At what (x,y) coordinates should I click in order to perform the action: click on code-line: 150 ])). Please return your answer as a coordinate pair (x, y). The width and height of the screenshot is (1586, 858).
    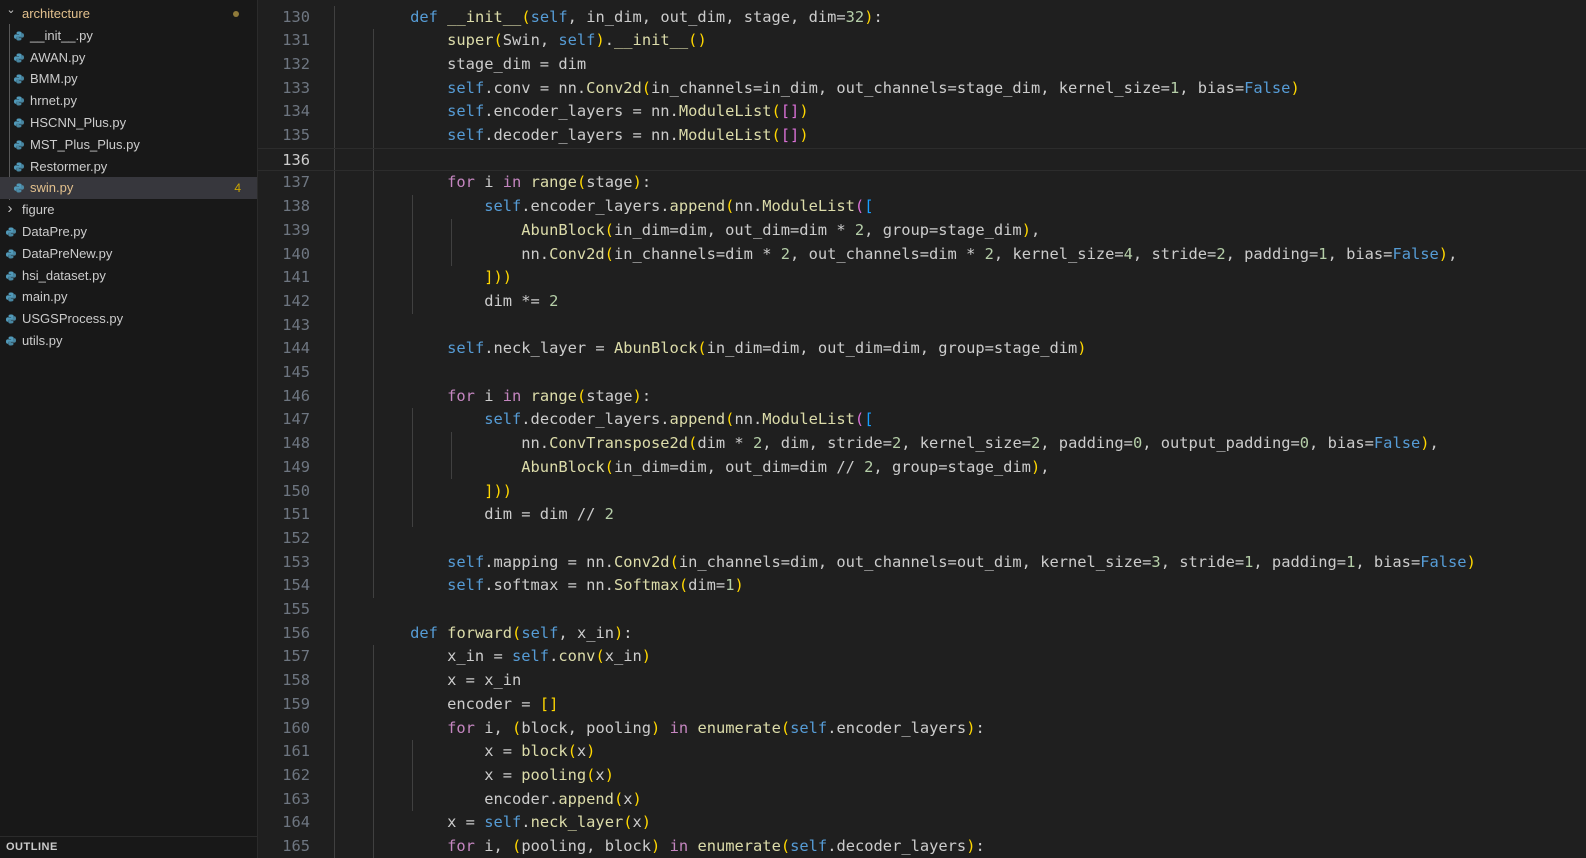
    Looking at the image, I should click on (922, 492).